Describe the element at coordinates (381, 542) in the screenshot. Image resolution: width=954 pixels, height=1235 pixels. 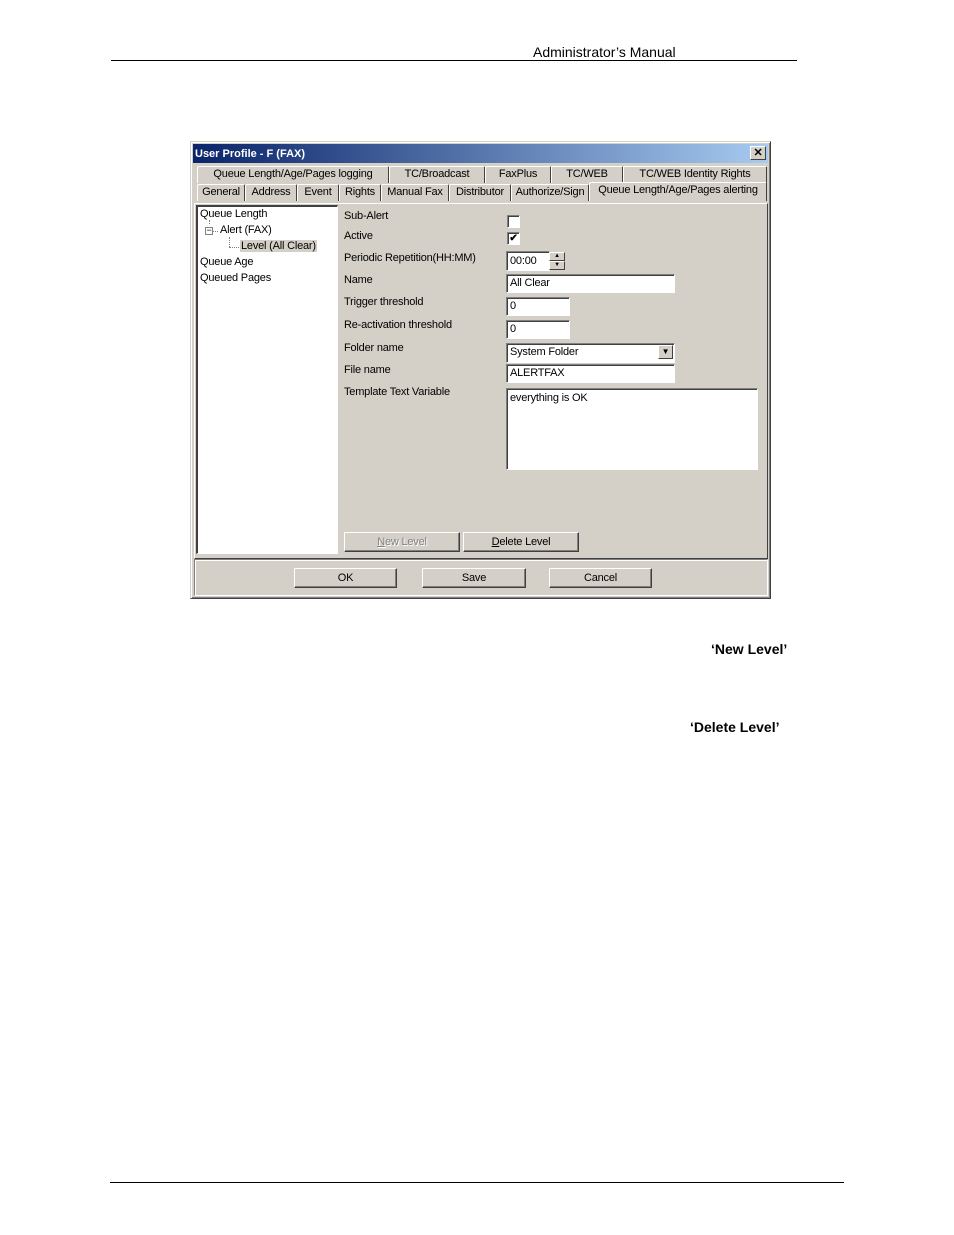
I see `new-level-mnemonic: N` at that location.